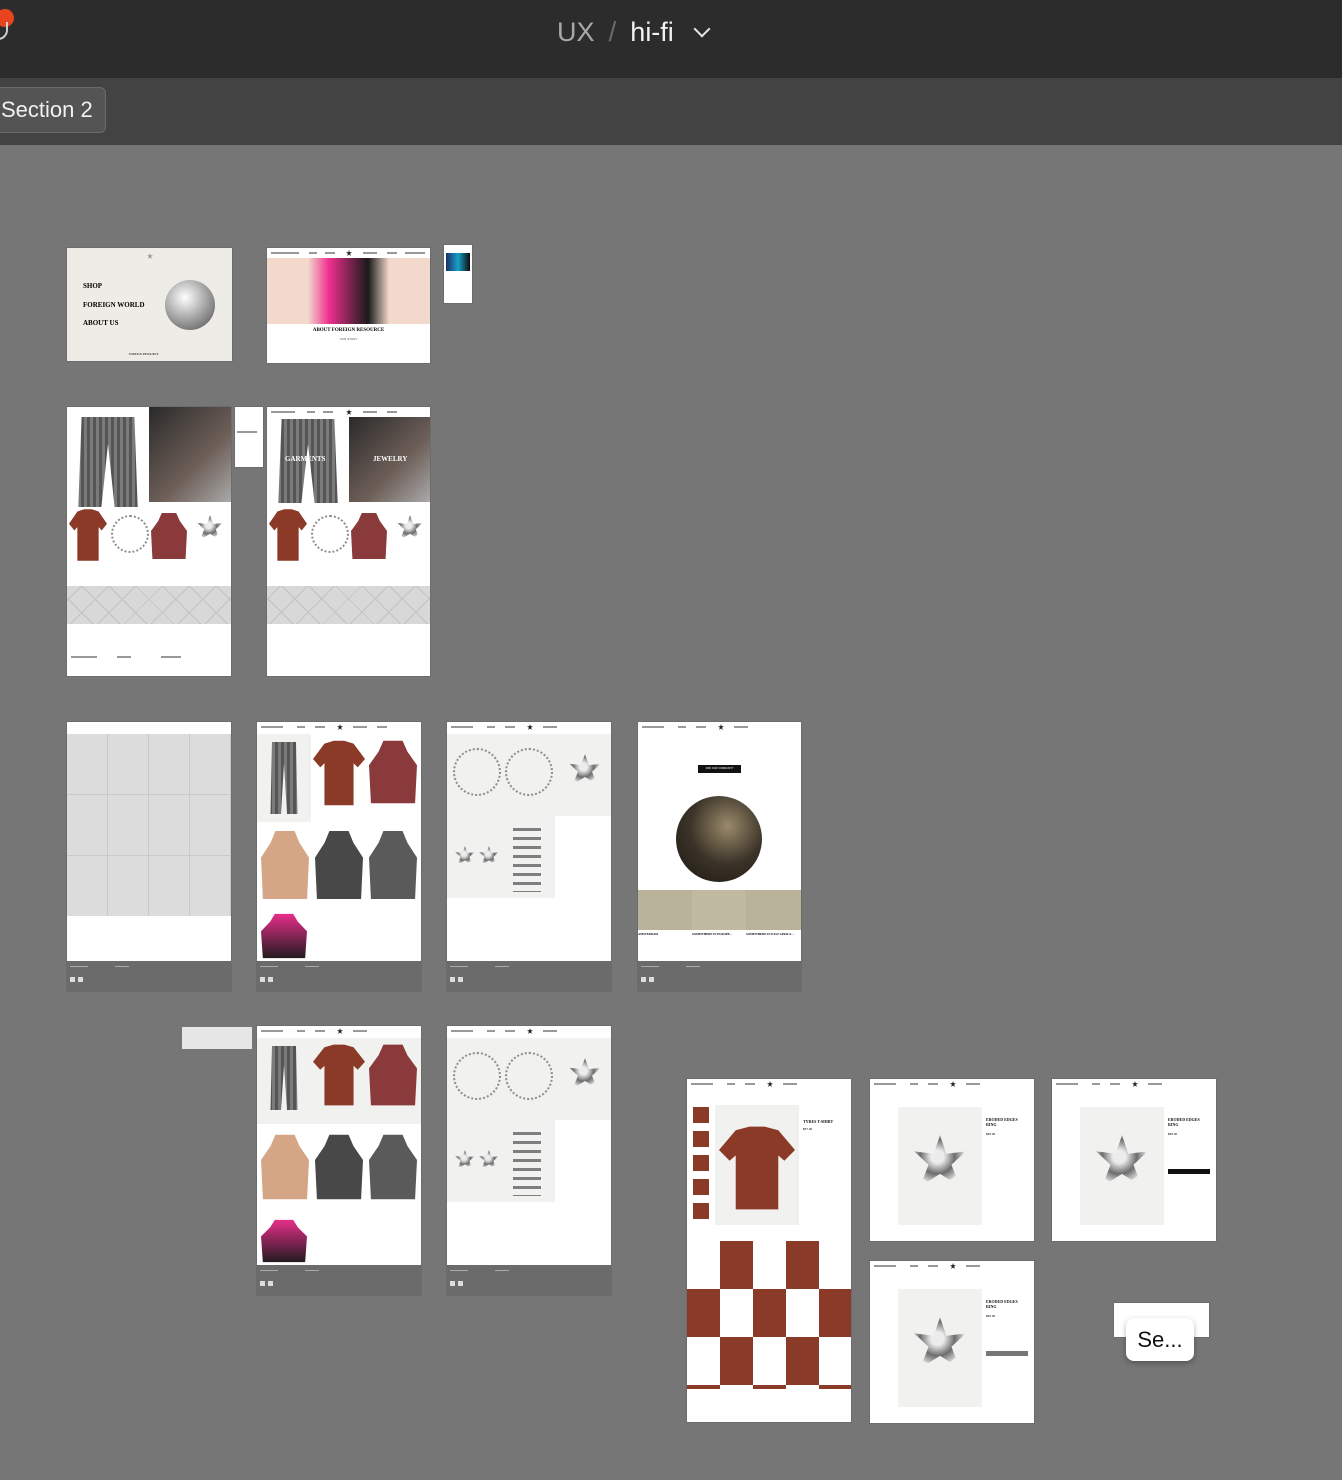  I want to click on filter-lines, so click(249, 432).